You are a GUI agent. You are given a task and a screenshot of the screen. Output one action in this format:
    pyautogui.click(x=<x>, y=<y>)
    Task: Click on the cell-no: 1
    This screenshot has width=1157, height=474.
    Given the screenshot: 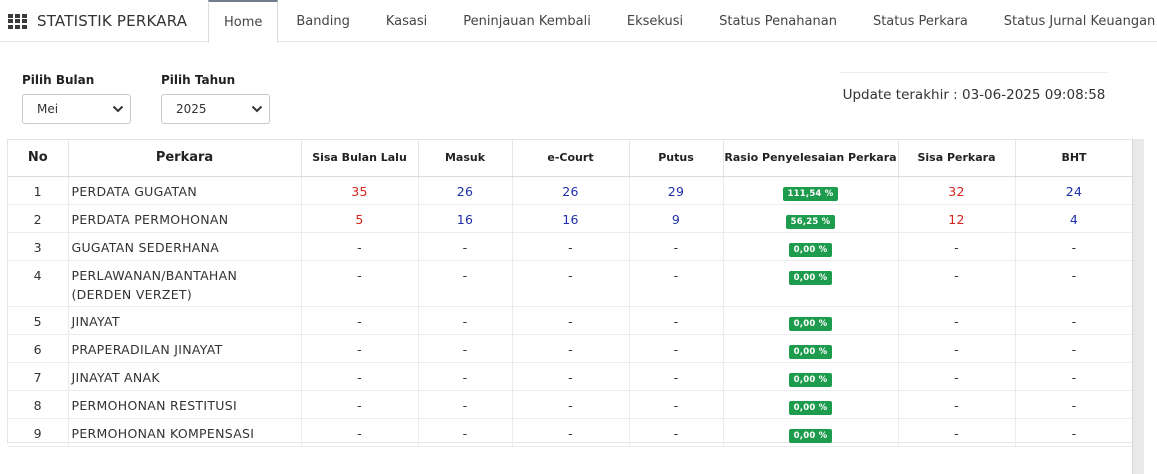 What is the action you would take?
    pyautogui.click(x=38, y=190)
    